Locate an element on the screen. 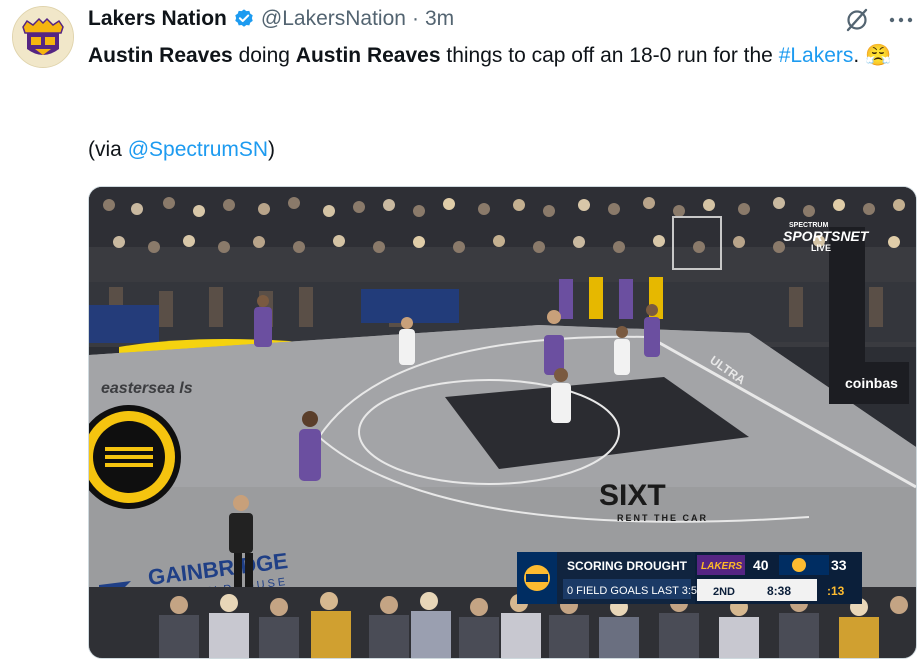 Image resolution: width=921 pixels, height=662 pixels. via-line: (via @SpectrumSN) is located at coordinates (181, 150).